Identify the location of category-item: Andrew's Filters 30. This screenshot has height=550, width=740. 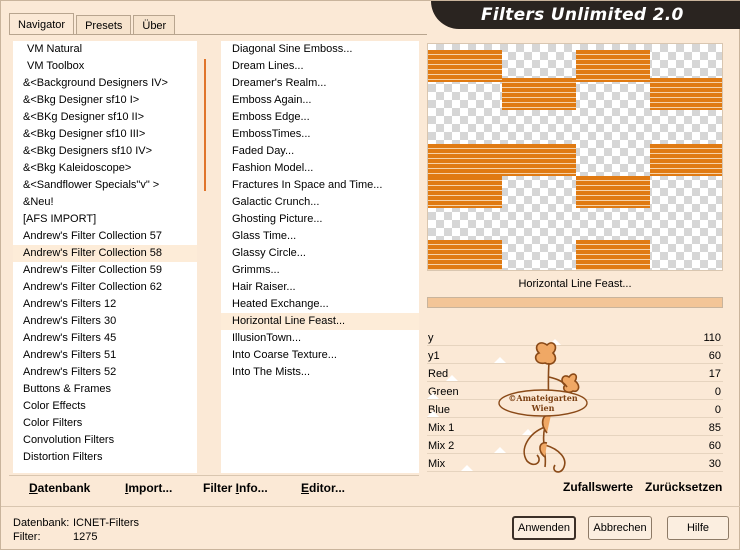
(112, 321).